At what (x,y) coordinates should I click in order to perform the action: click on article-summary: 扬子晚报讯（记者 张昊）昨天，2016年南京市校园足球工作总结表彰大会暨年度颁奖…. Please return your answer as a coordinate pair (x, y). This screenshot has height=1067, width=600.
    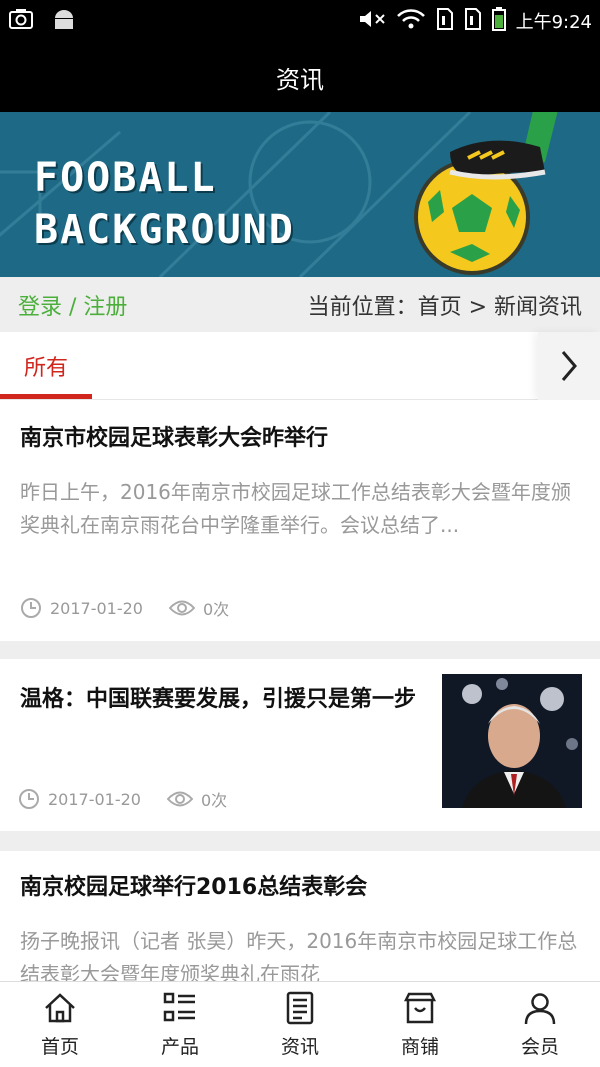
    Looking at the image, I should click on (299, 955).